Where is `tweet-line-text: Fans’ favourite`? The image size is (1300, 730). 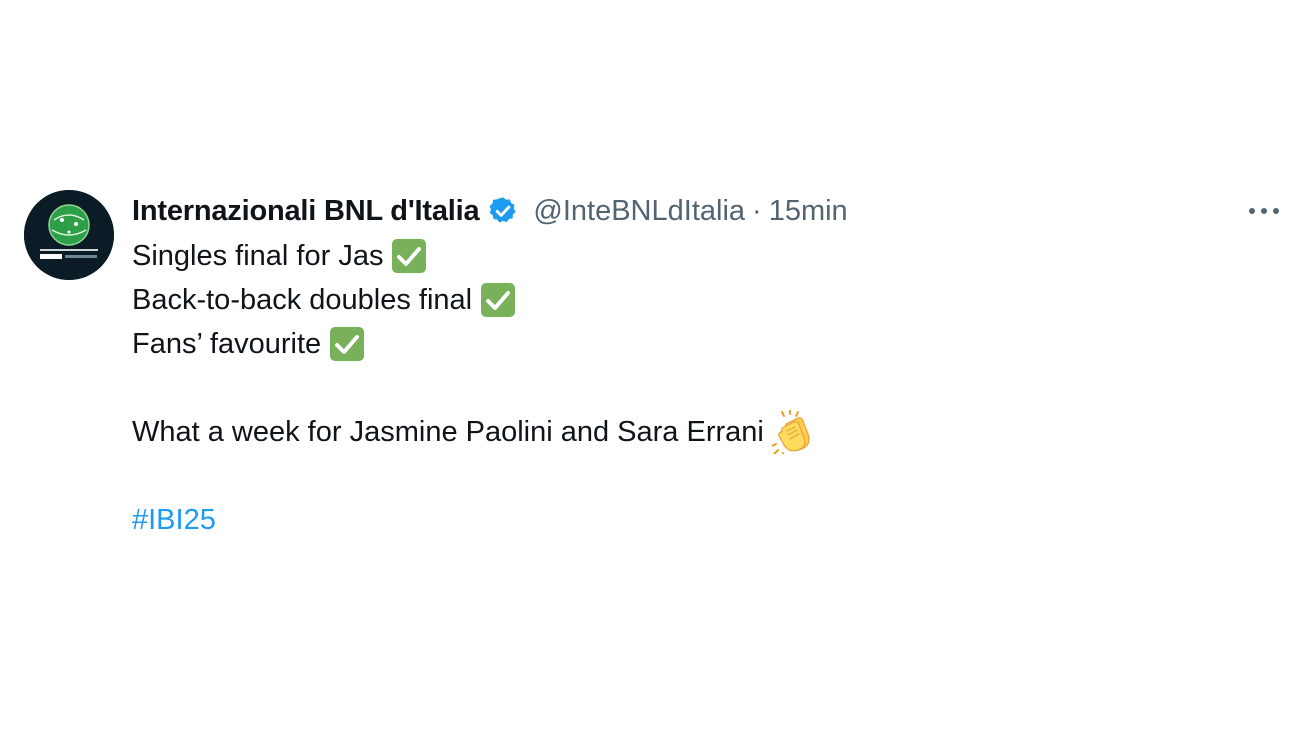 tweet-line-text: Fans’ favourite is located at coordinates (227, 344).